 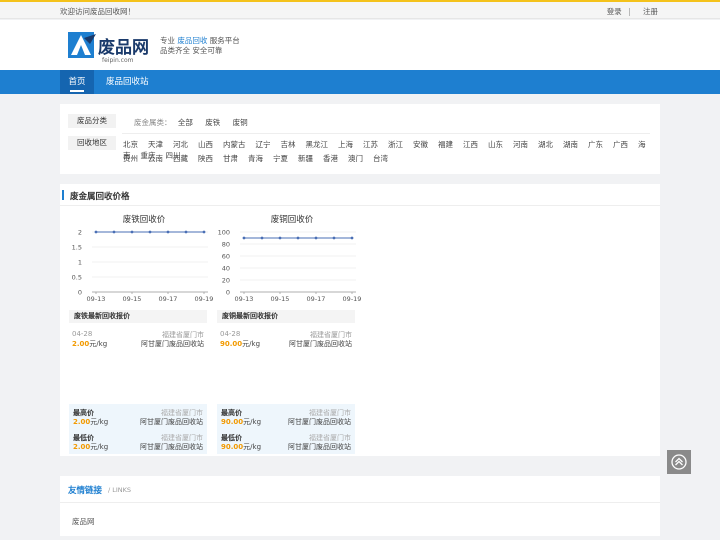 I want to click on category-subtitle: 废金属类：, so click(x=153, y=122).